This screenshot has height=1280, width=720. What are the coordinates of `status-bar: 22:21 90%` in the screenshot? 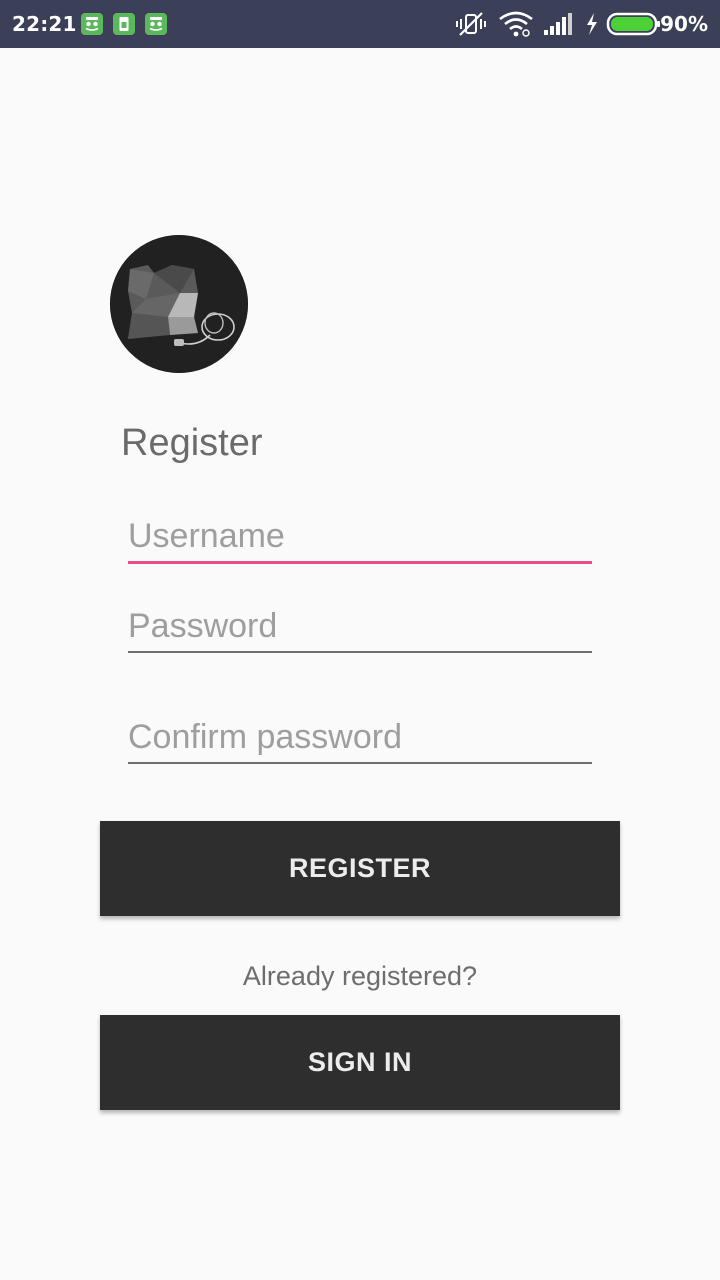 It's located at (360, 24).